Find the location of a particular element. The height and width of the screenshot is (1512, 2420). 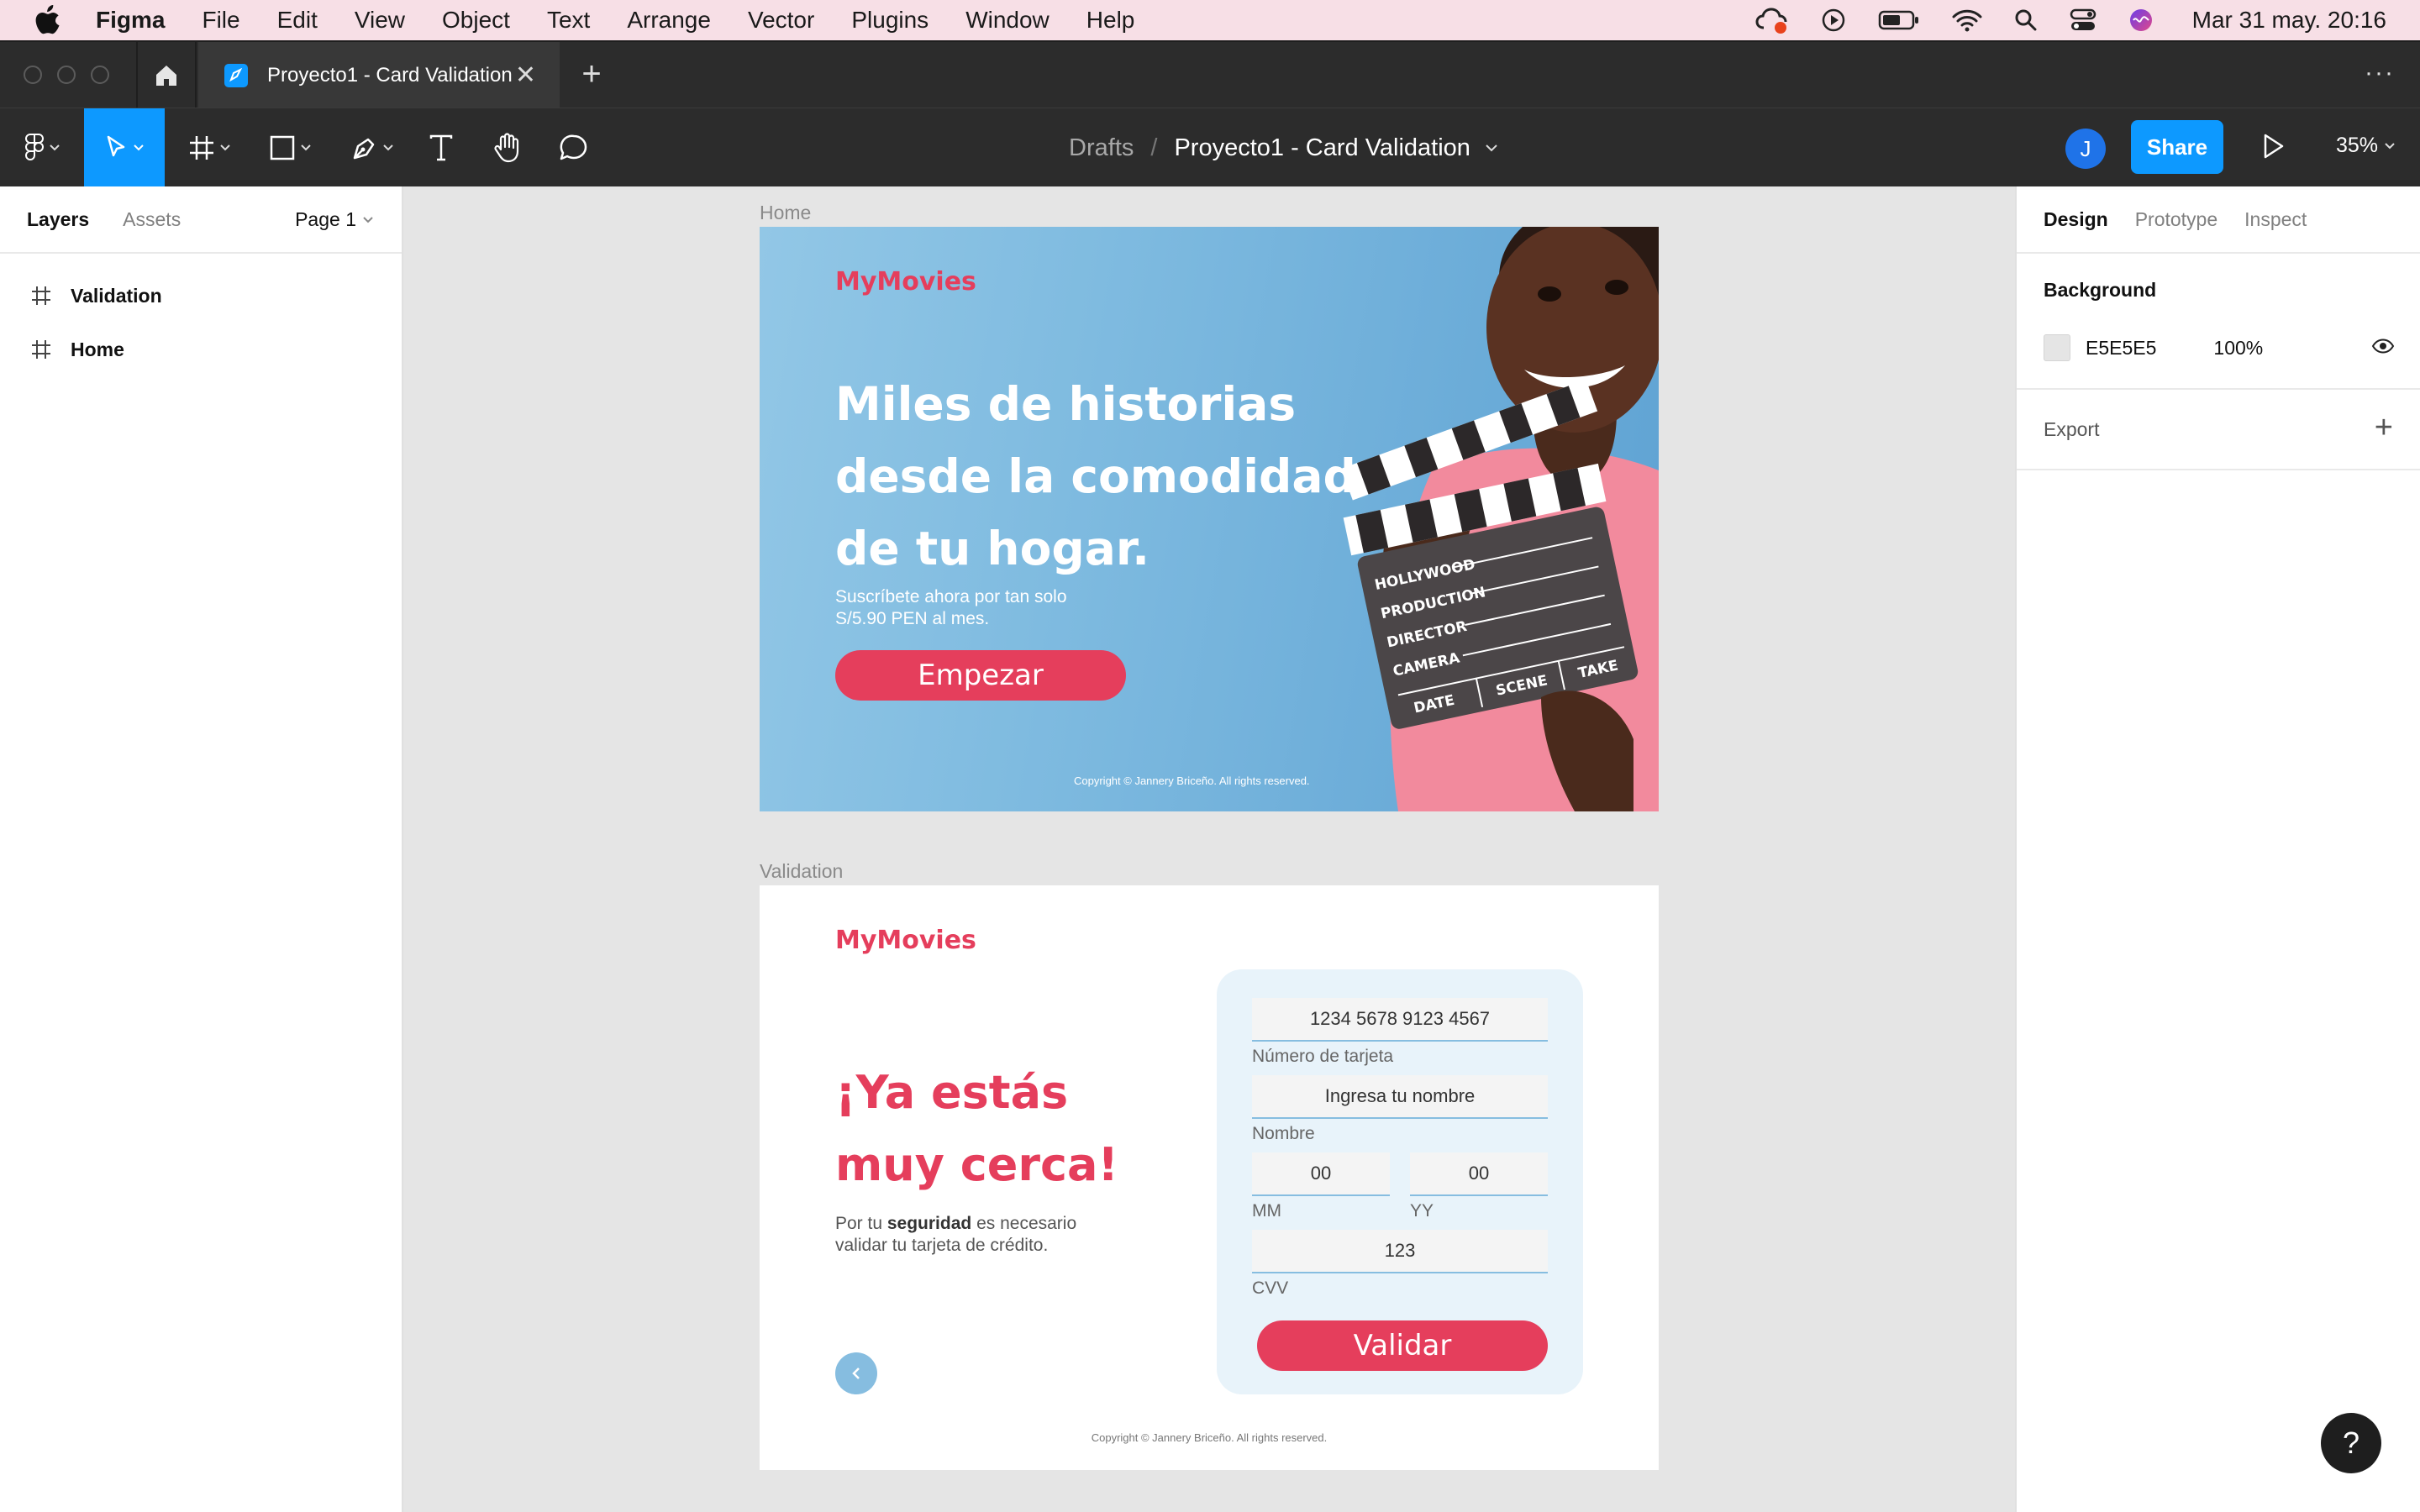

hand-tool-button is located at coordinates (508, 147).